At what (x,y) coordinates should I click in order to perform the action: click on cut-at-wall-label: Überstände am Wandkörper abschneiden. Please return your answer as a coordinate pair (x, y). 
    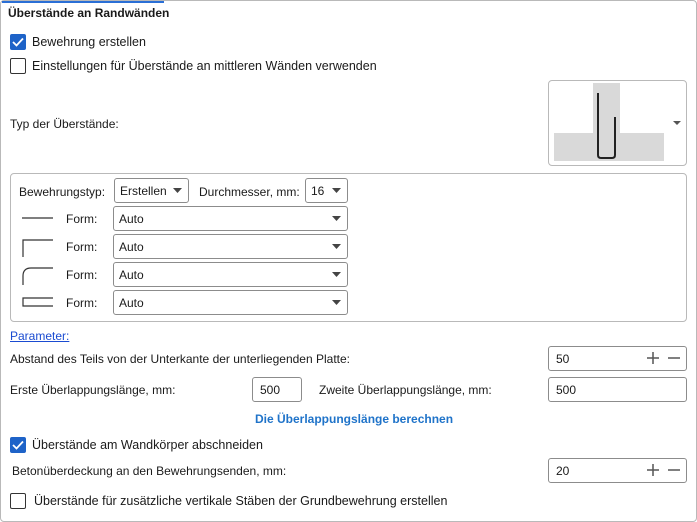
    Looking at the image, I should click on (147, 445).